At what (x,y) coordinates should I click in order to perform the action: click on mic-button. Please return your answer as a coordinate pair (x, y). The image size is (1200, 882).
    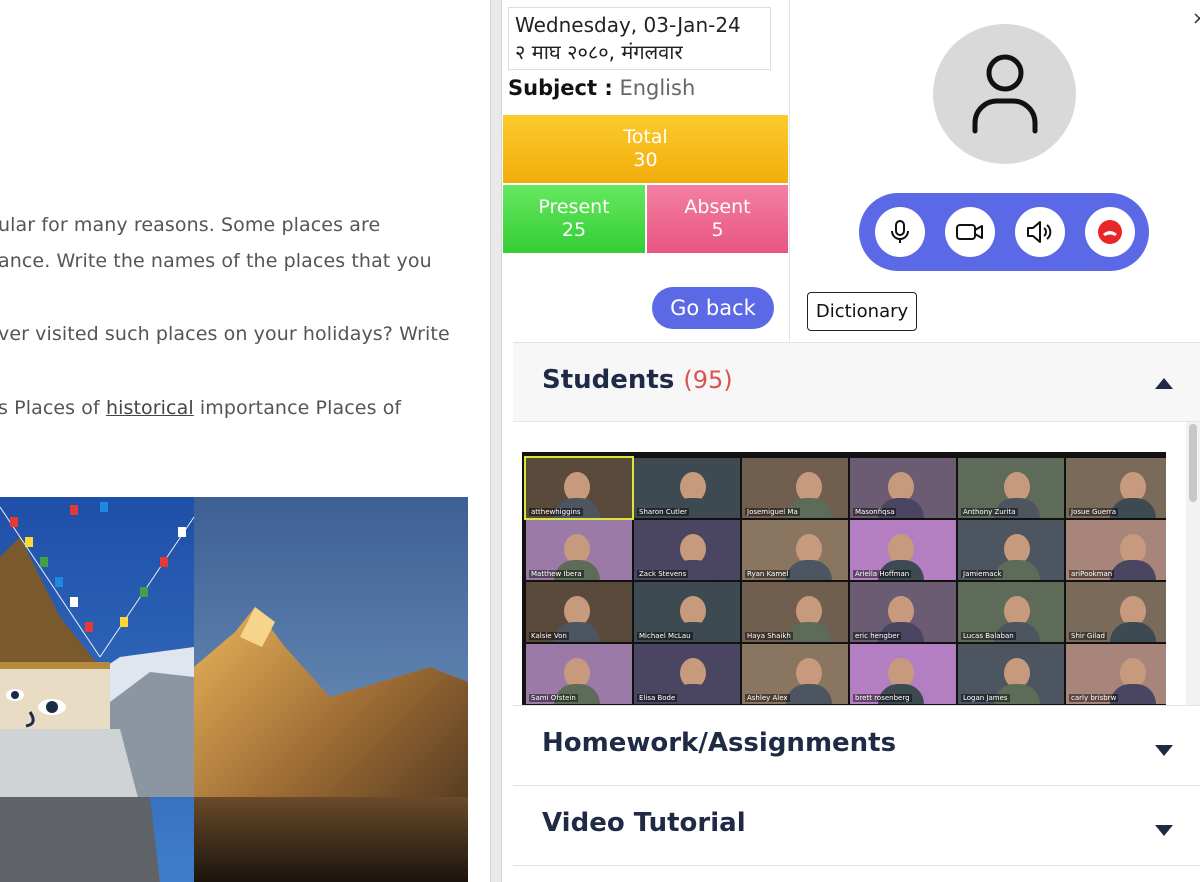
    Looking at the image, I should click on (900, 232).